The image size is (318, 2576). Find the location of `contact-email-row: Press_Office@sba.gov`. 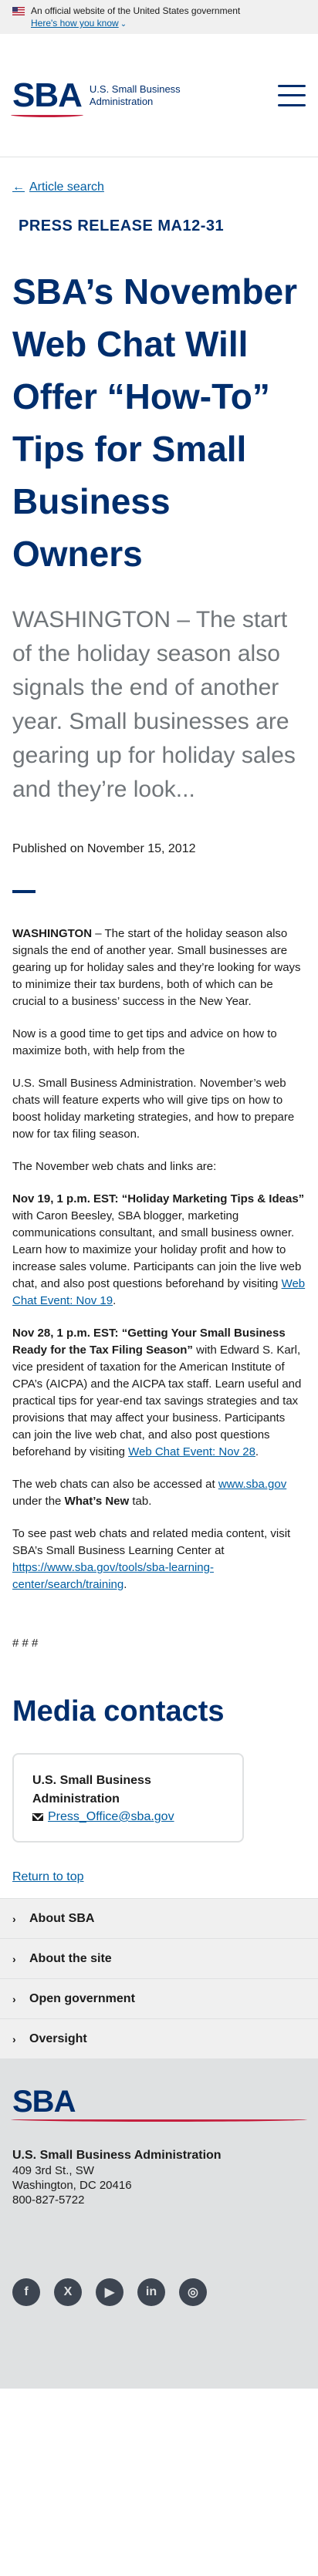

contact-email-row: Press_Office@sba.gov is located at coordinates (128, 1817).